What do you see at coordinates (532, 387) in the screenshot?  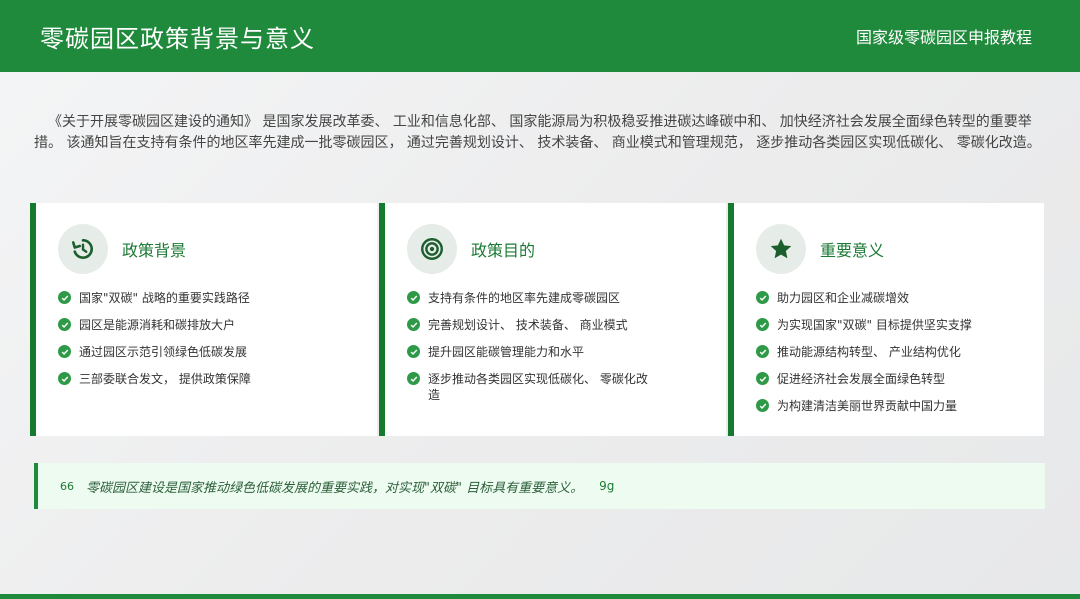 I see `list-item: 逐步推动各类园区实现低碳化、 零碳化改造` at bounding box center [532, 387].